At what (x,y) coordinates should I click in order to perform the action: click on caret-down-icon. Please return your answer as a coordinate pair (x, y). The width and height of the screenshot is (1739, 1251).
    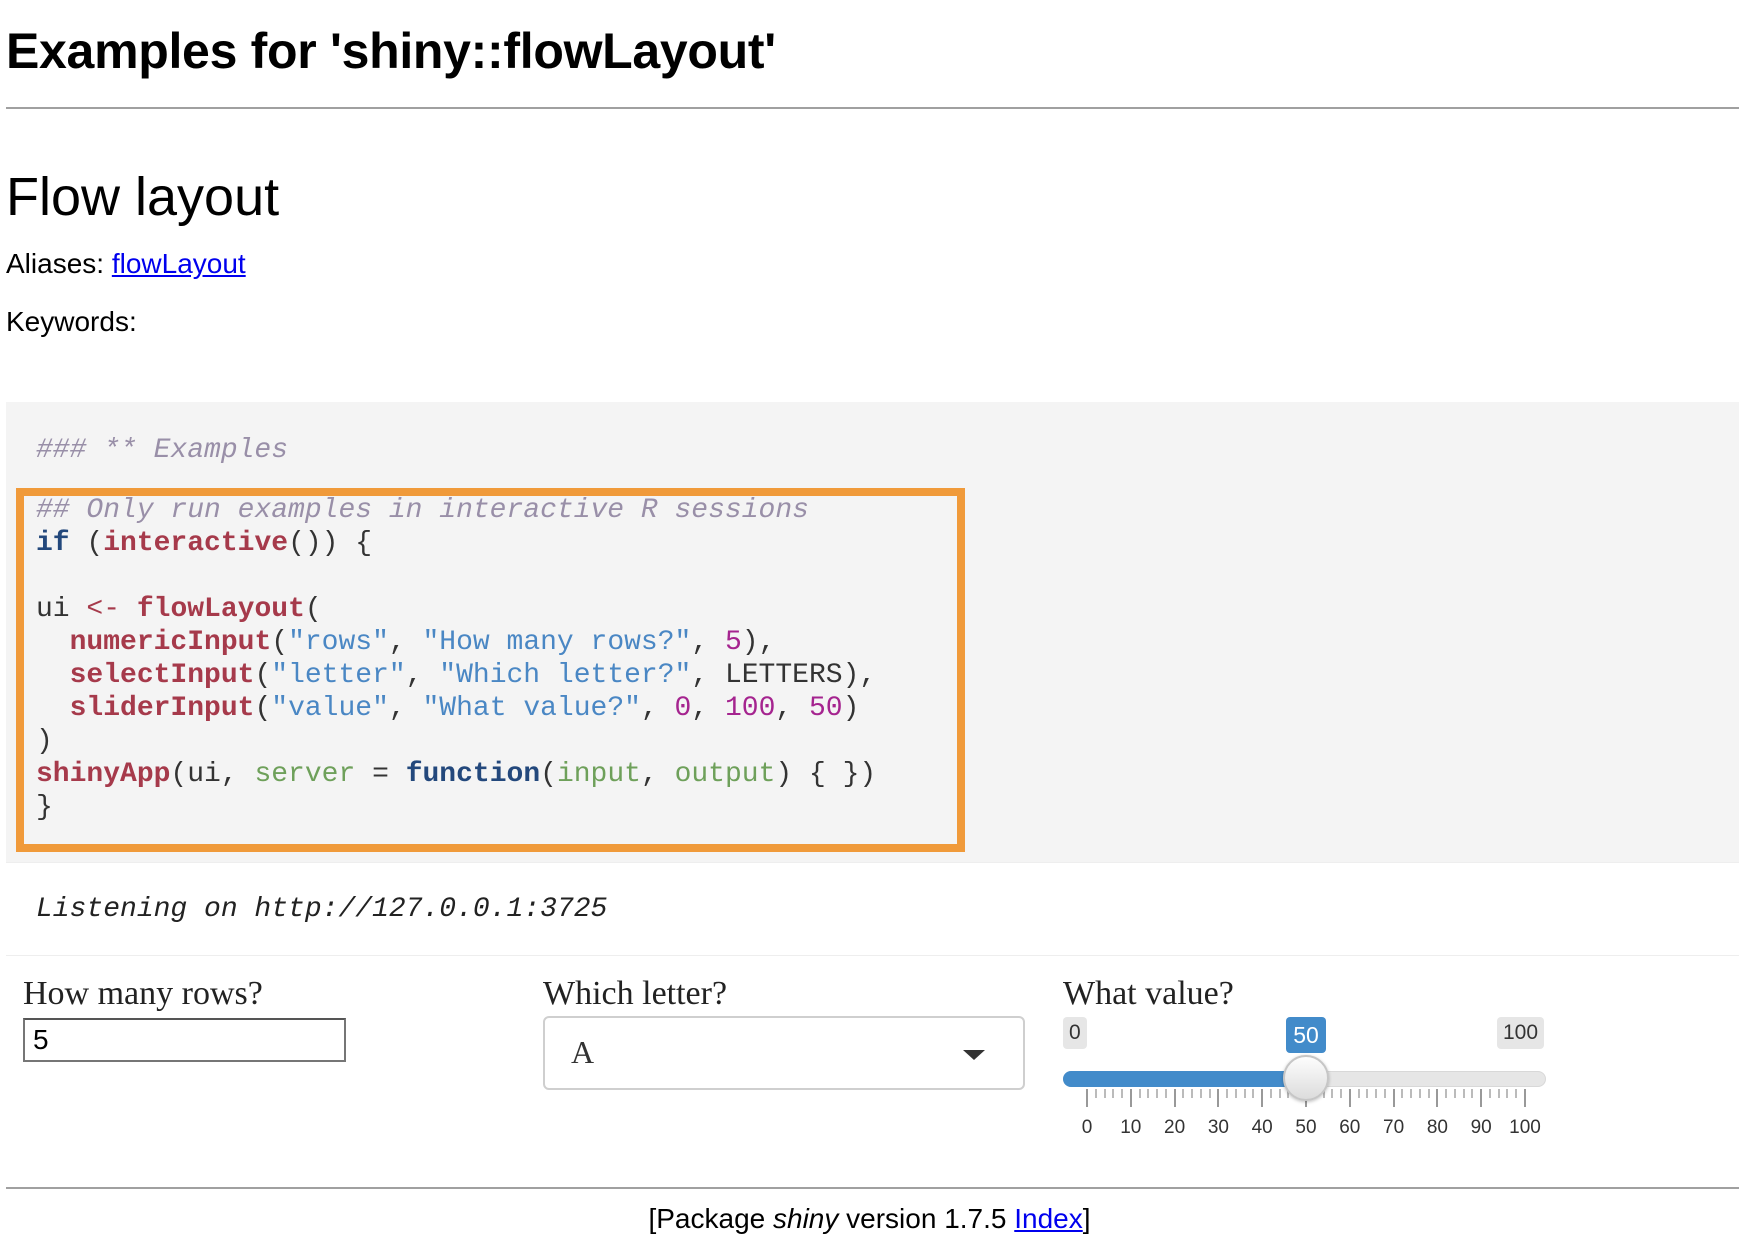
    Looking at the image, I should click on (974, 1055).